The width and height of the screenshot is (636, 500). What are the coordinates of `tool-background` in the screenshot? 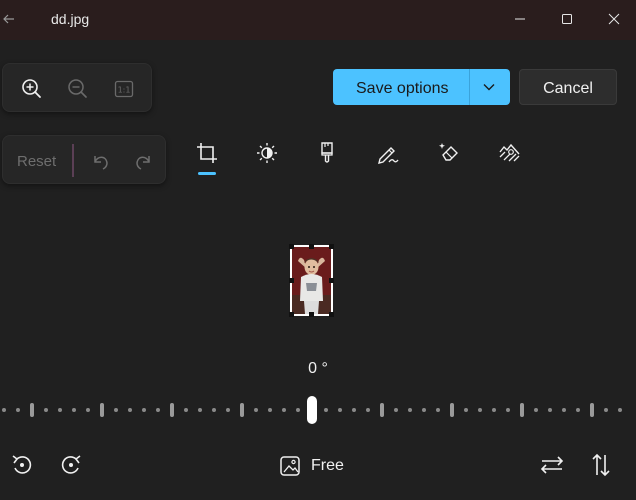 It's located at (510, 153).